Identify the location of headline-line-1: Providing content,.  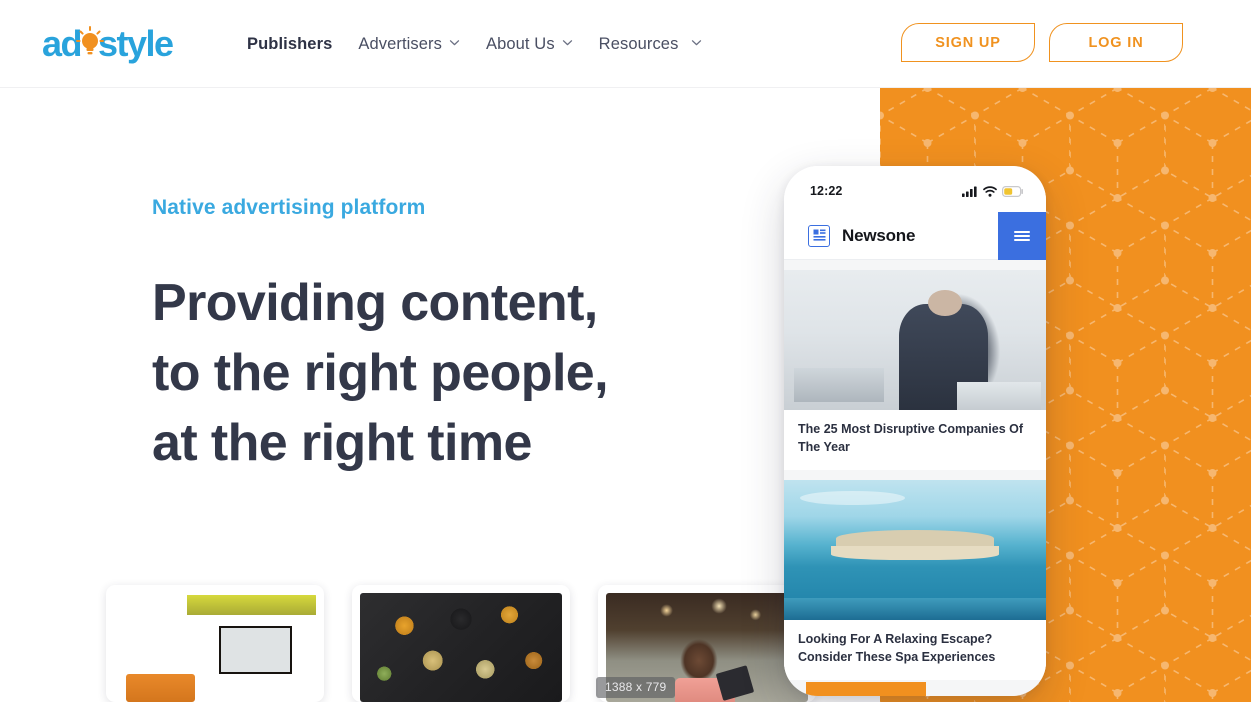
(375, 303).